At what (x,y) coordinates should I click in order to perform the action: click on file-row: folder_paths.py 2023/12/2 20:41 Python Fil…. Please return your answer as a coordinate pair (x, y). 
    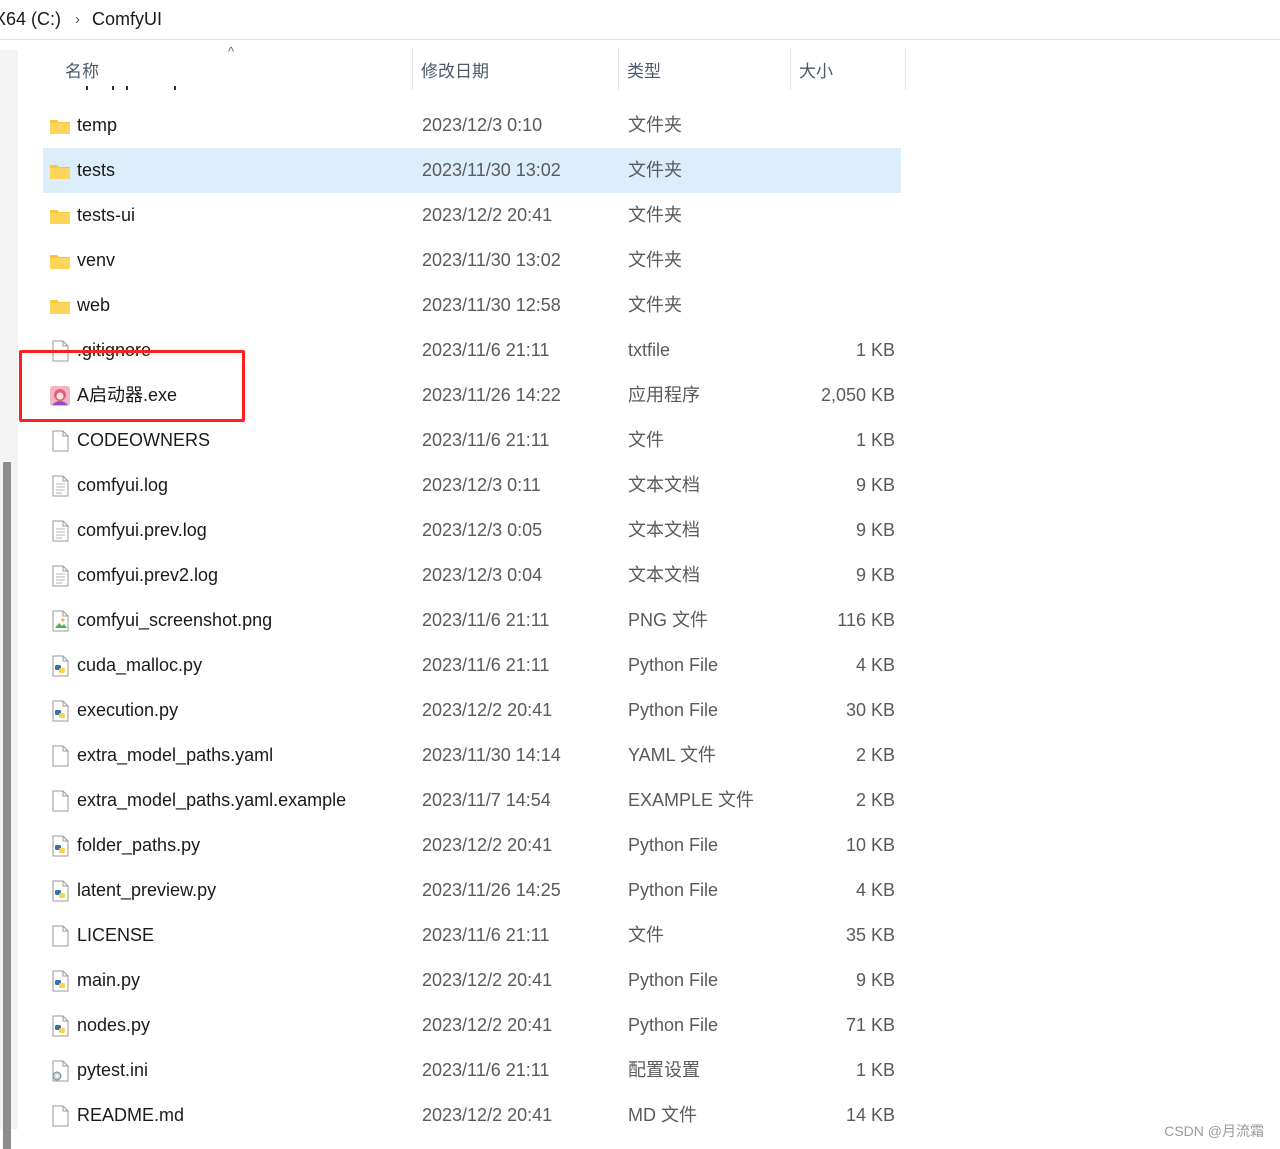
    Looking at the image, I should click on (472, 845).